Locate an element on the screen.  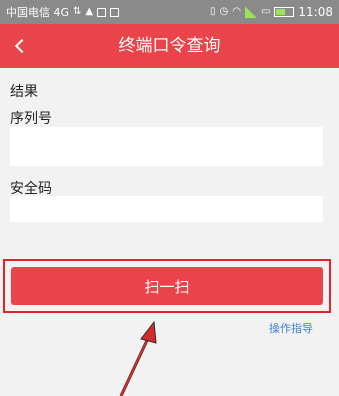
security-code-input is located at coordinates (166, 209).